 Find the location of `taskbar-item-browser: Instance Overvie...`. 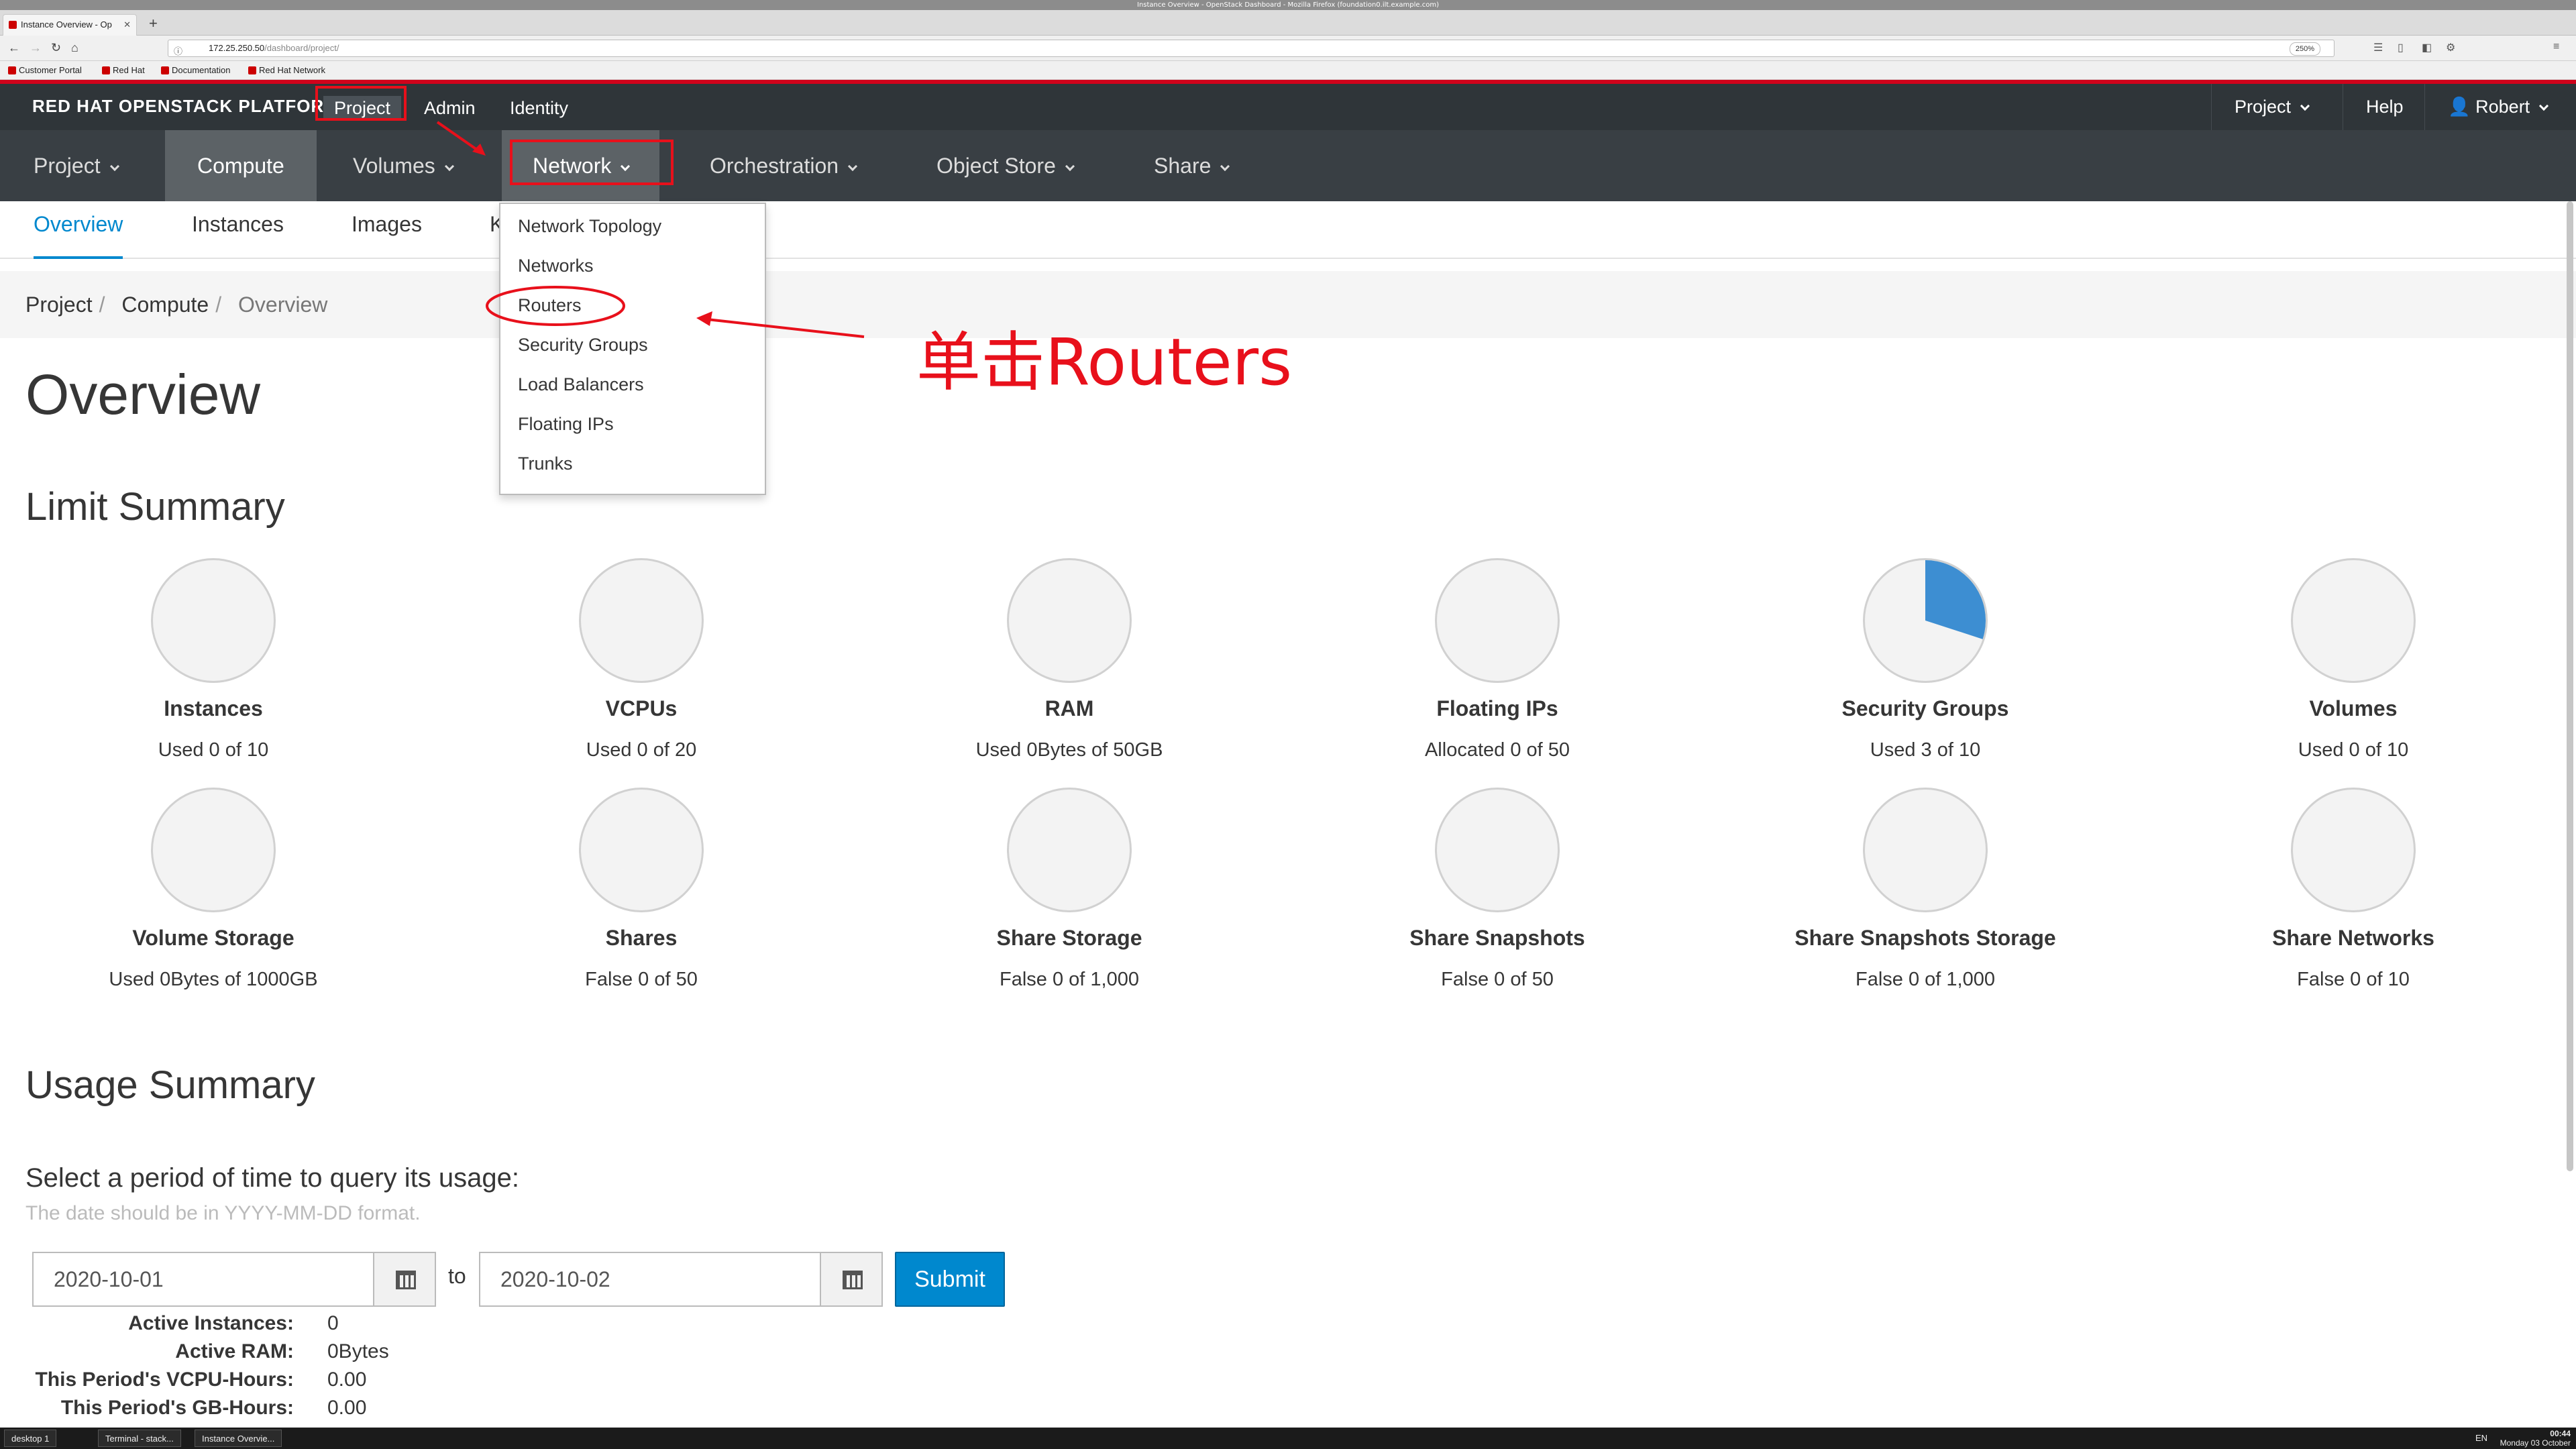

taskbar-item-browser: Instance Overvie... is located at coordinates (238, 1438).